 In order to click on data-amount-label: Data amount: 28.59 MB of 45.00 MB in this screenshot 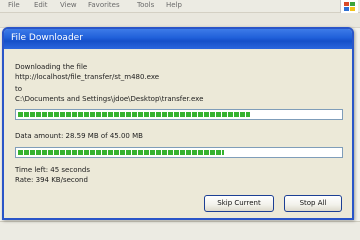, I will do `click(79, 136)`.